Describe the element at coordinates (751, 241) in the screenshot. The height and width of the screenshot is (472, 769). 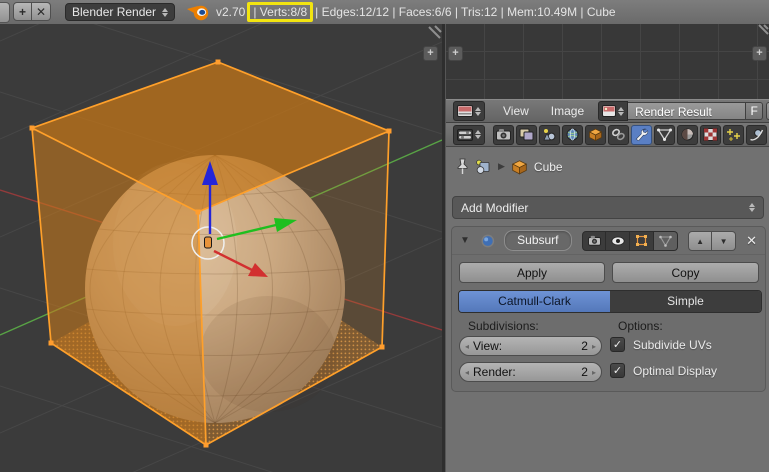
I see `delete-modifier-button: ✕` at that location.